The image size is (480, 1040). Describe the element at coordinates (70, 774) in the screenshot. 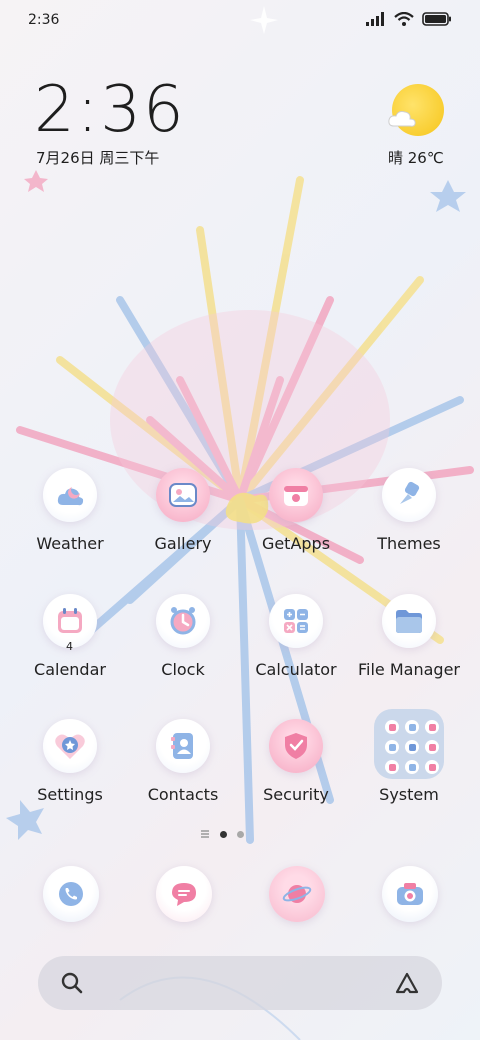

I see `app-settings: Settings` at that location.